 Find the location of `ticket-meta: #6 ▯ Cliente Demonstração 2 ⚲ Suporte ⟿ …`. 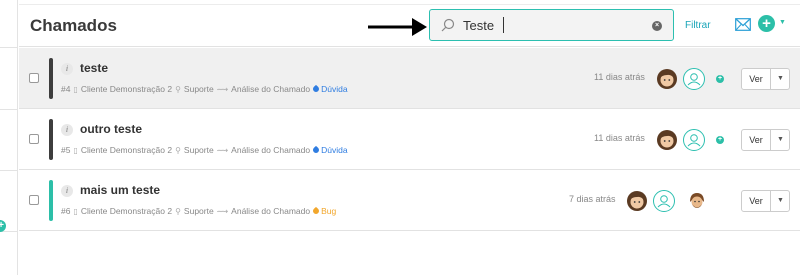

ticket-meta: #6 ▯ Cliente Demonstração 2 ⚲ Suporte ⟿ … is located at coordinates (198, 211).